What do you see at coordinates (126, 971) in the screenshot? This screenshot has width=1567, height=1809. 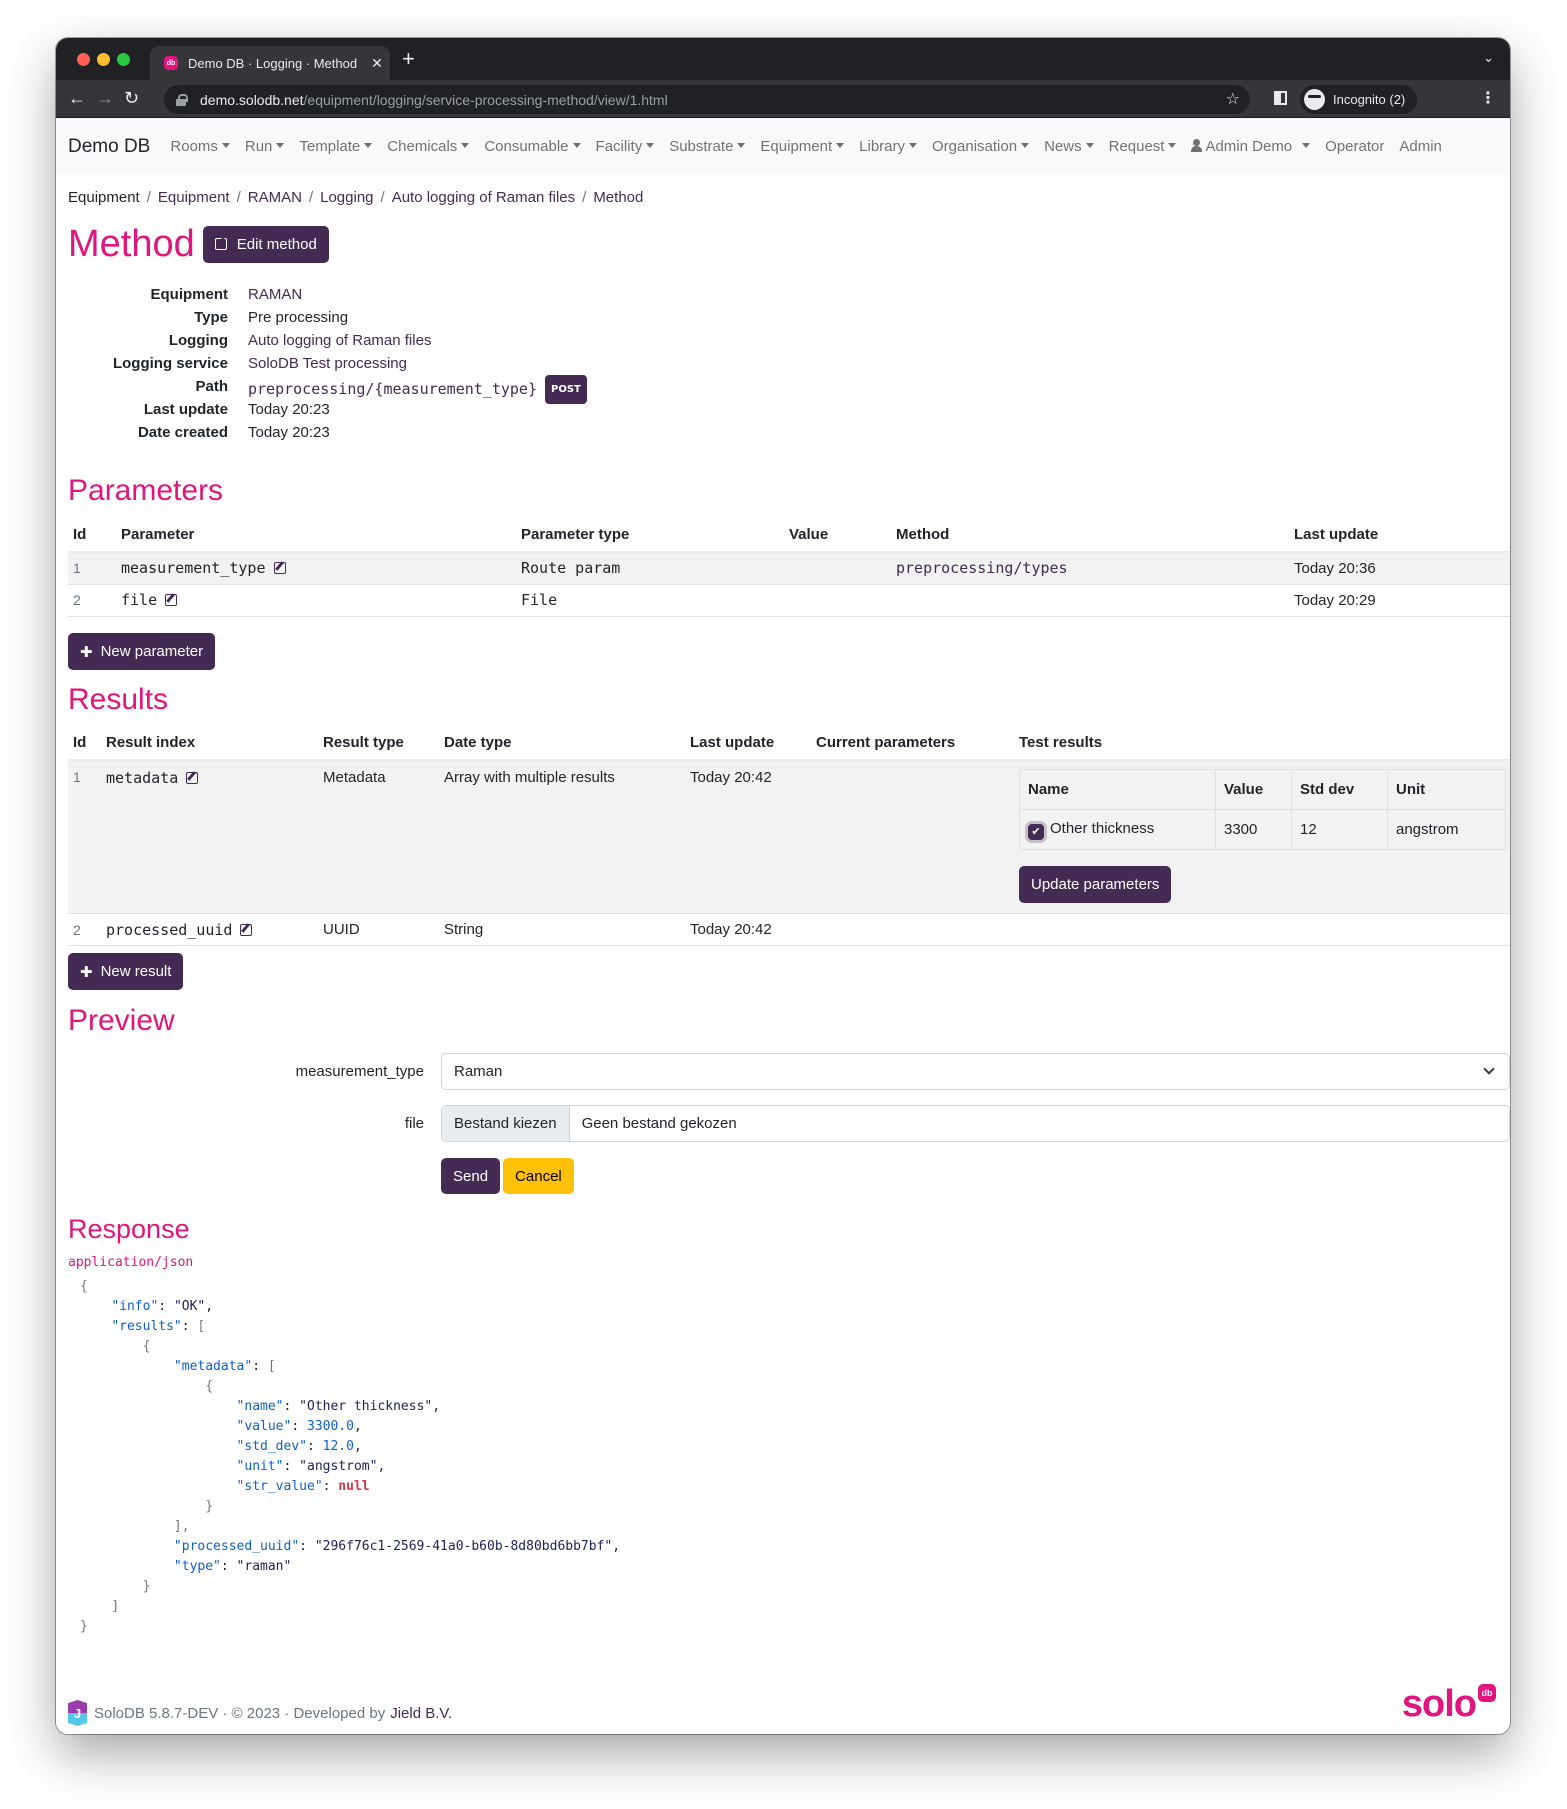 I see `new-result-button: ✚ New result` at bounding box center [126, 971].